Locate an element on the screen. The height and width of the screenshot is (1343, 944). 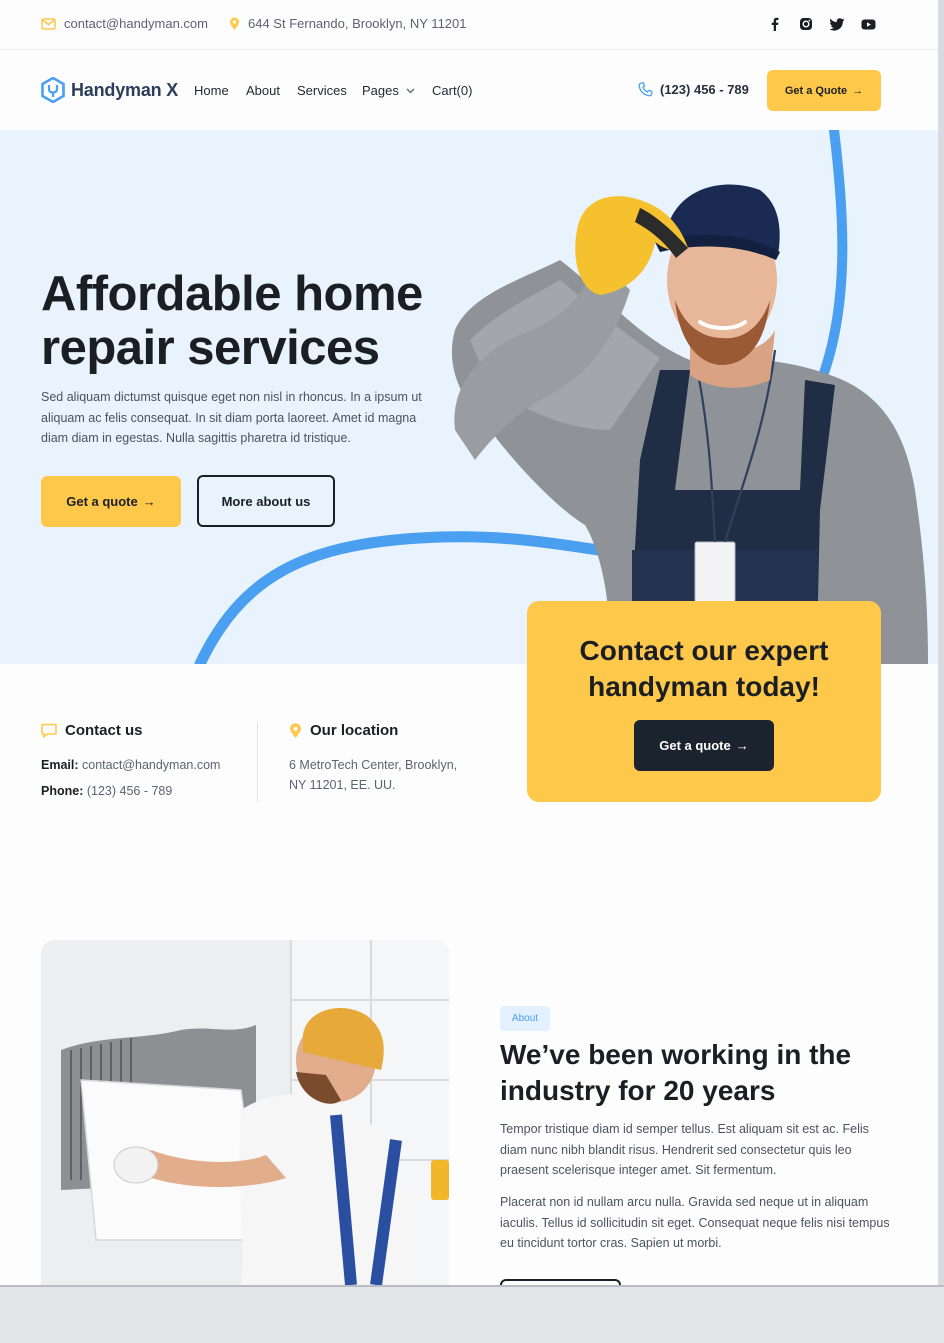
about-badge: About is located at coordinates (525, 1018).